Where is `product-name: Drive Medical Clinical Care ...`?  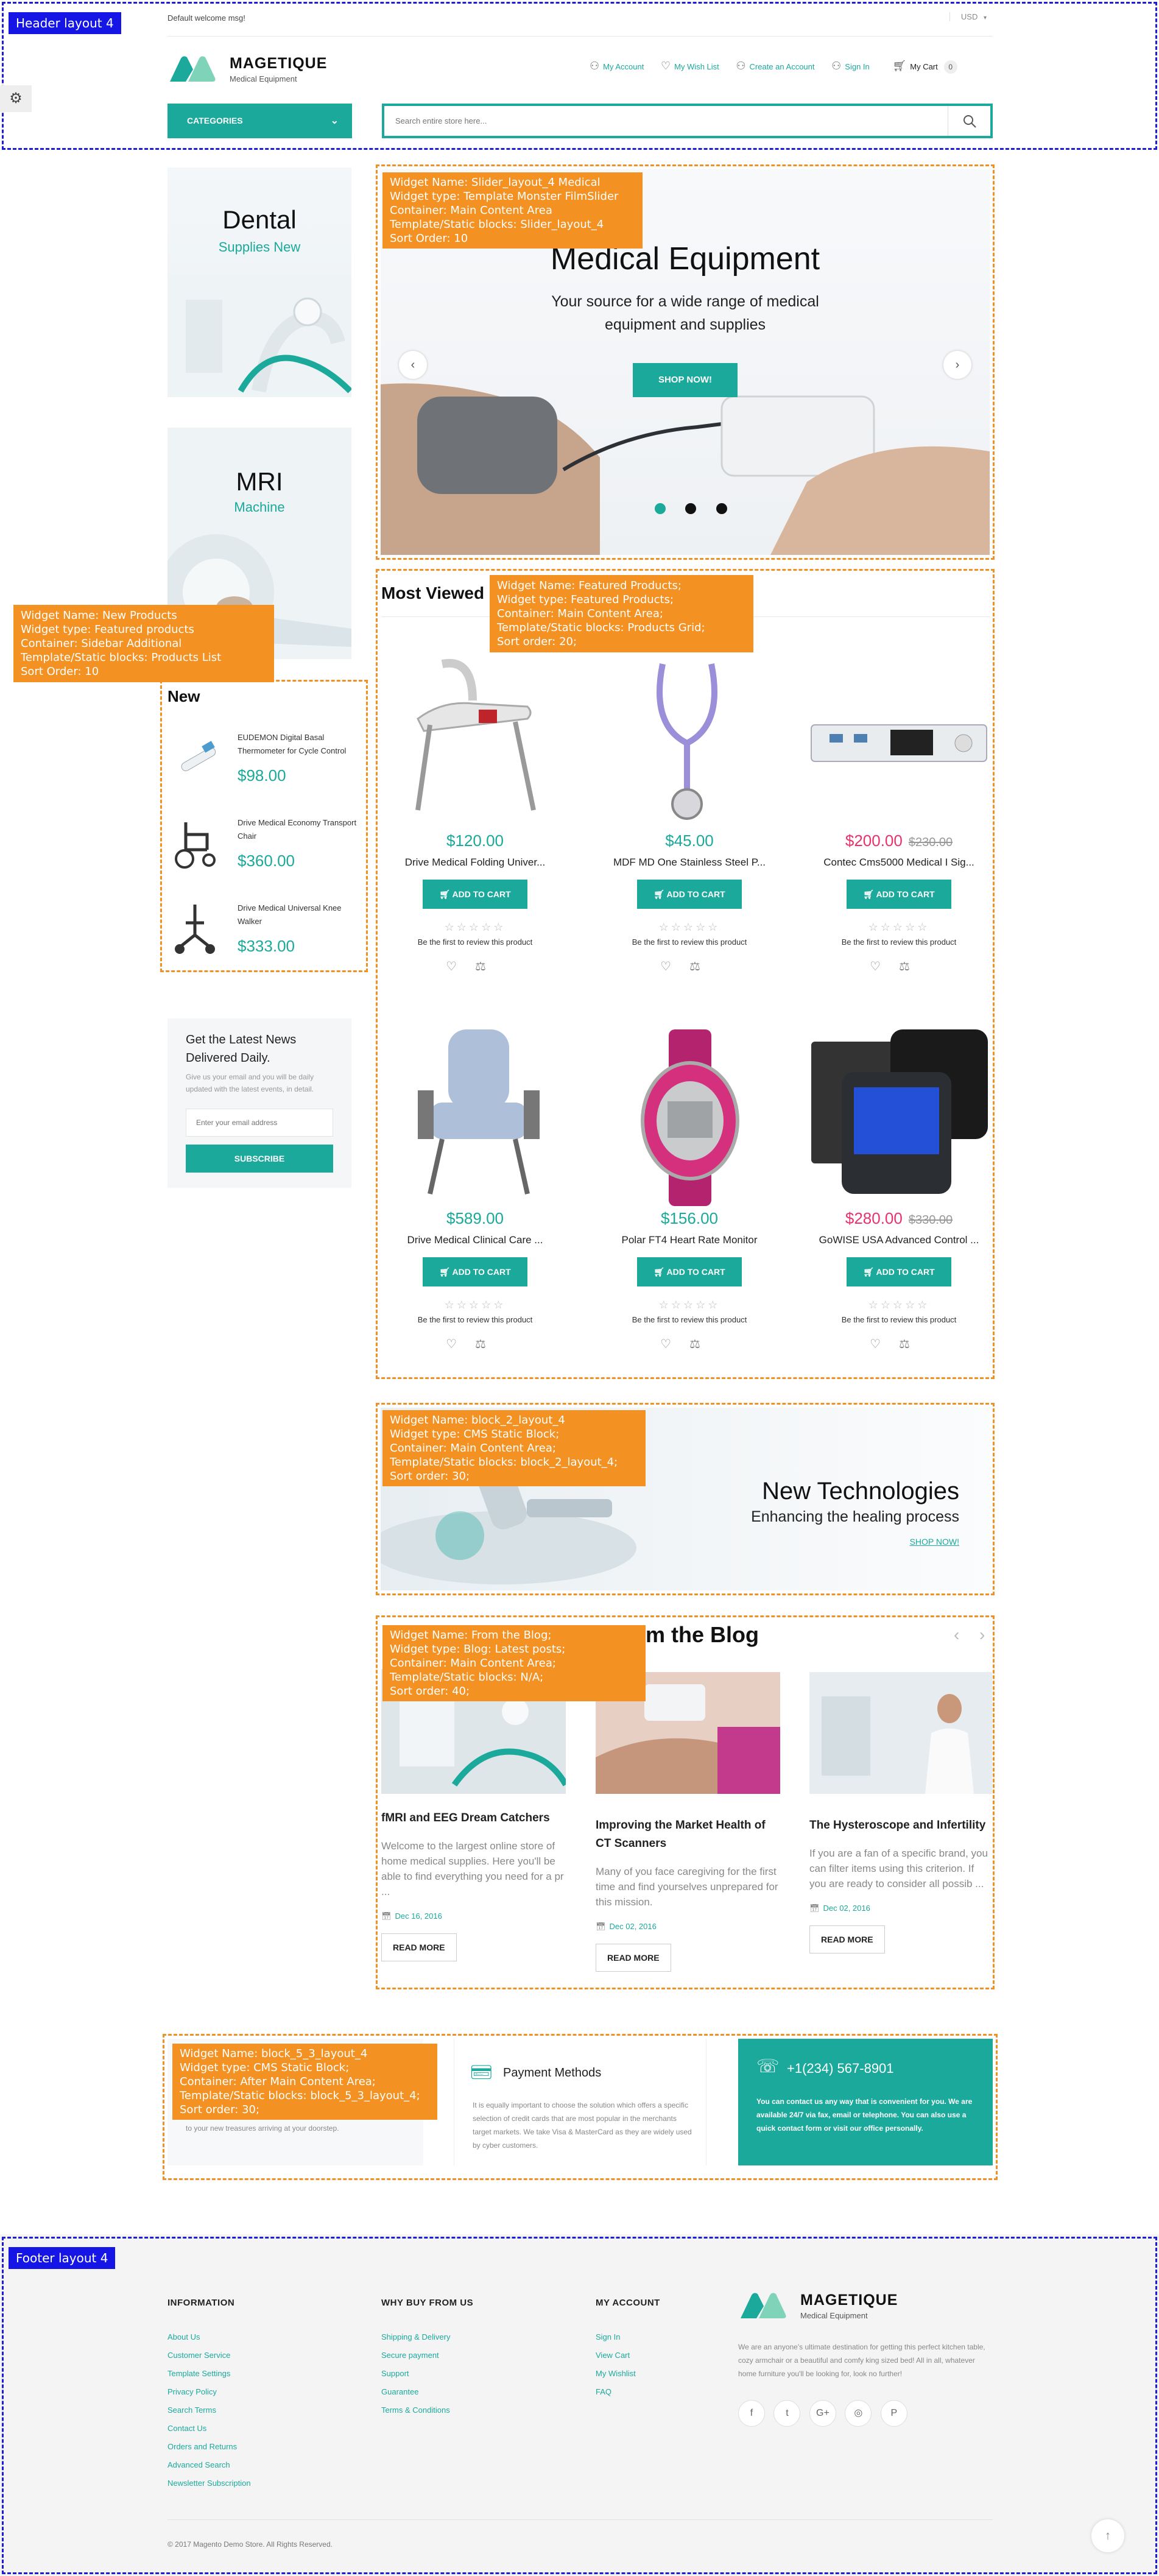 product-name: Drive Medical Clinical Care ... is located at coordinates (475, 1240).